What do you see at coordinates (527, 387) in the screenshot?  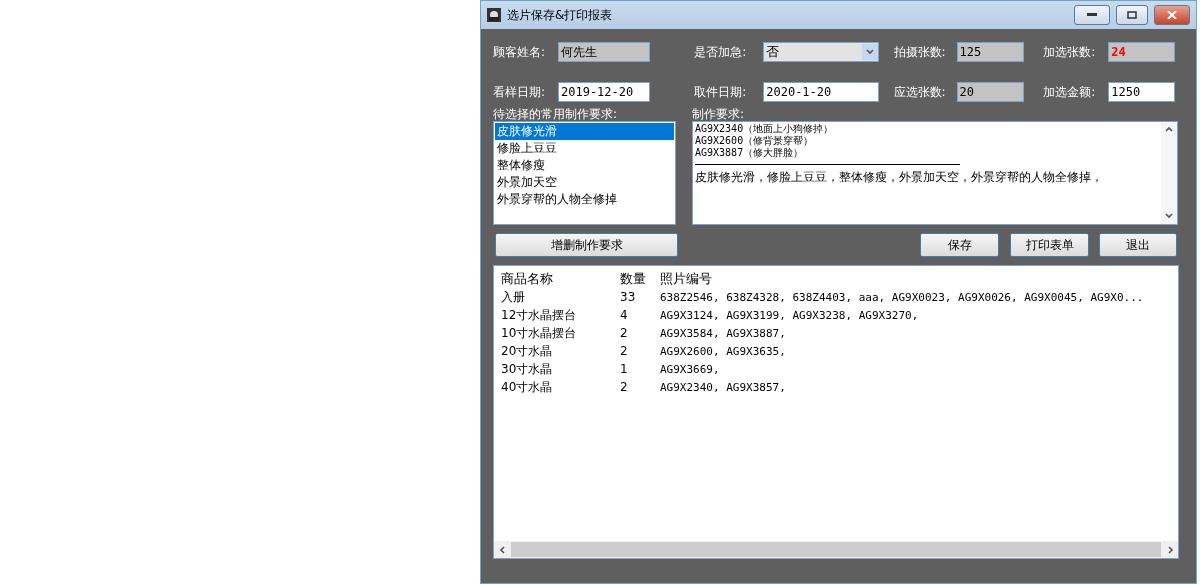 I see `table-cell-text: 40寸水晶` at bounding box center [527, 387].